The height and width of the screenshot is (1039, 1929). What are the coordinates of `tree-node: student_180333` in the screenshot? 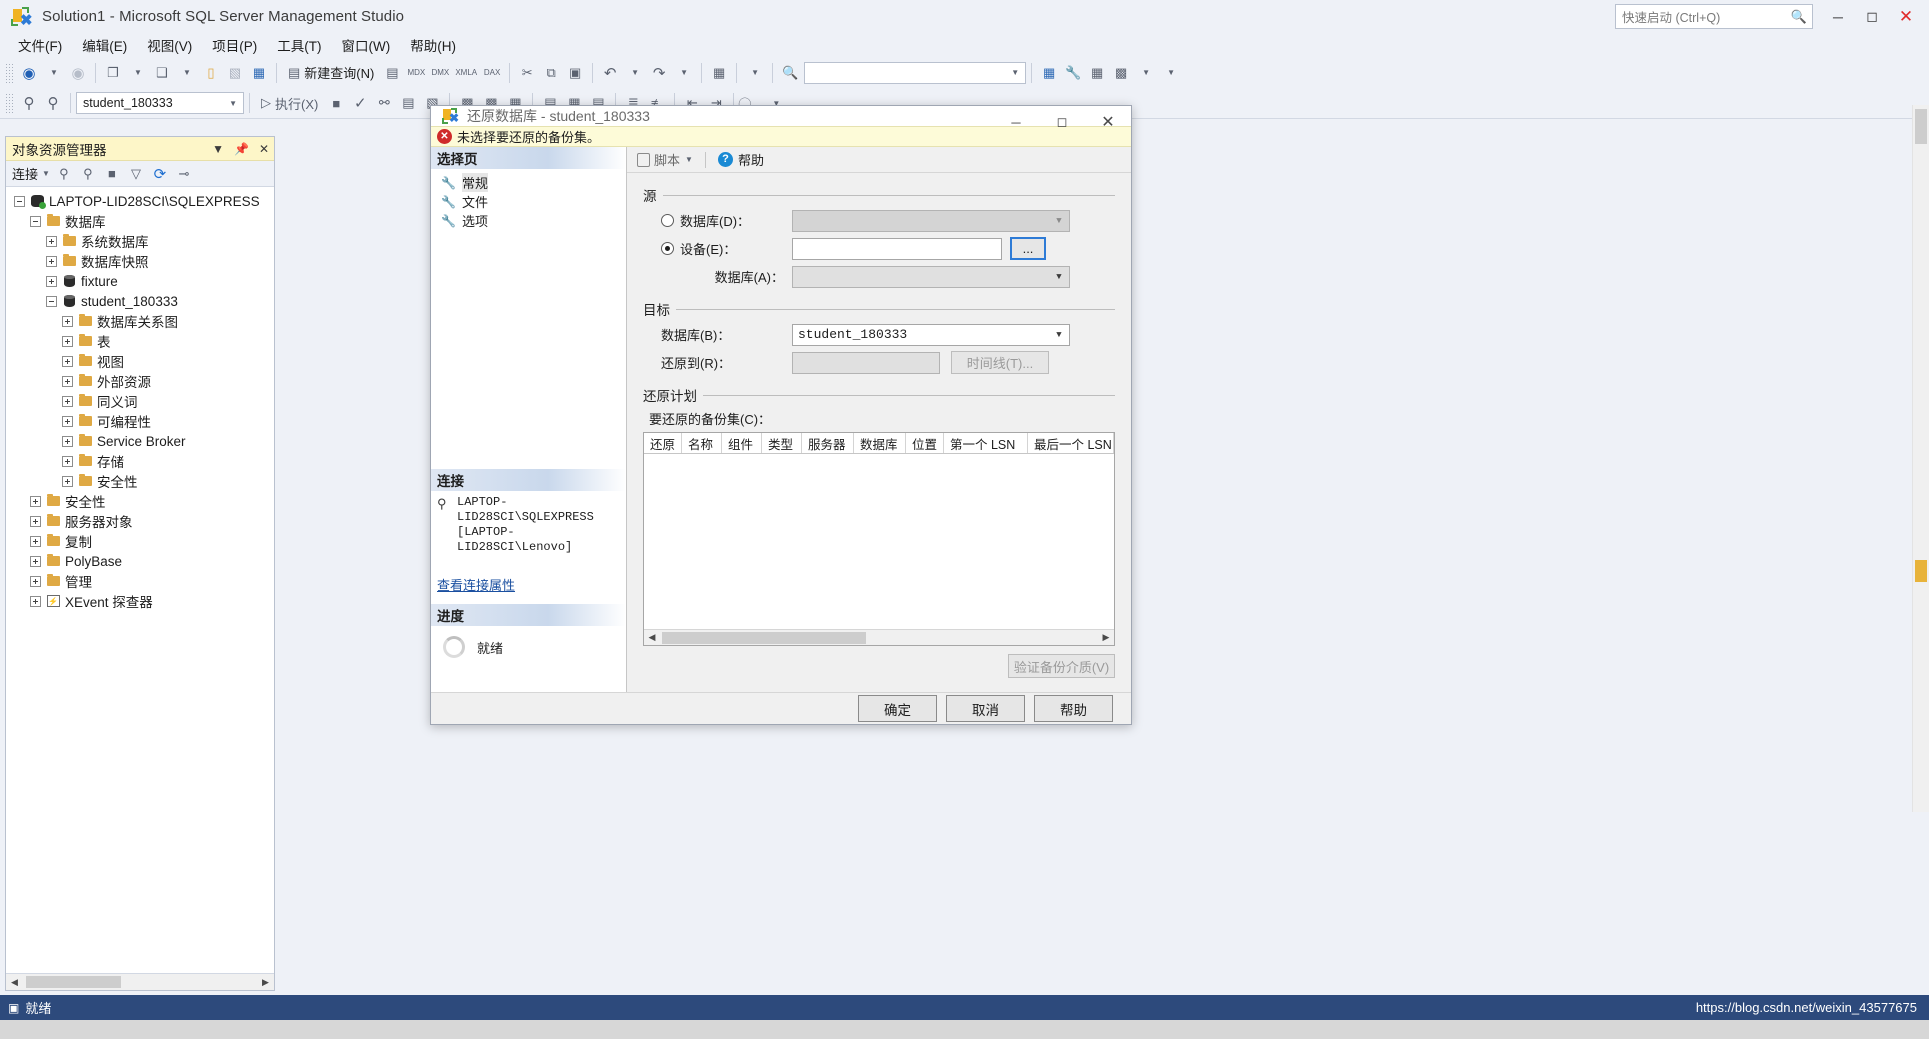 It's located at (140, 301).